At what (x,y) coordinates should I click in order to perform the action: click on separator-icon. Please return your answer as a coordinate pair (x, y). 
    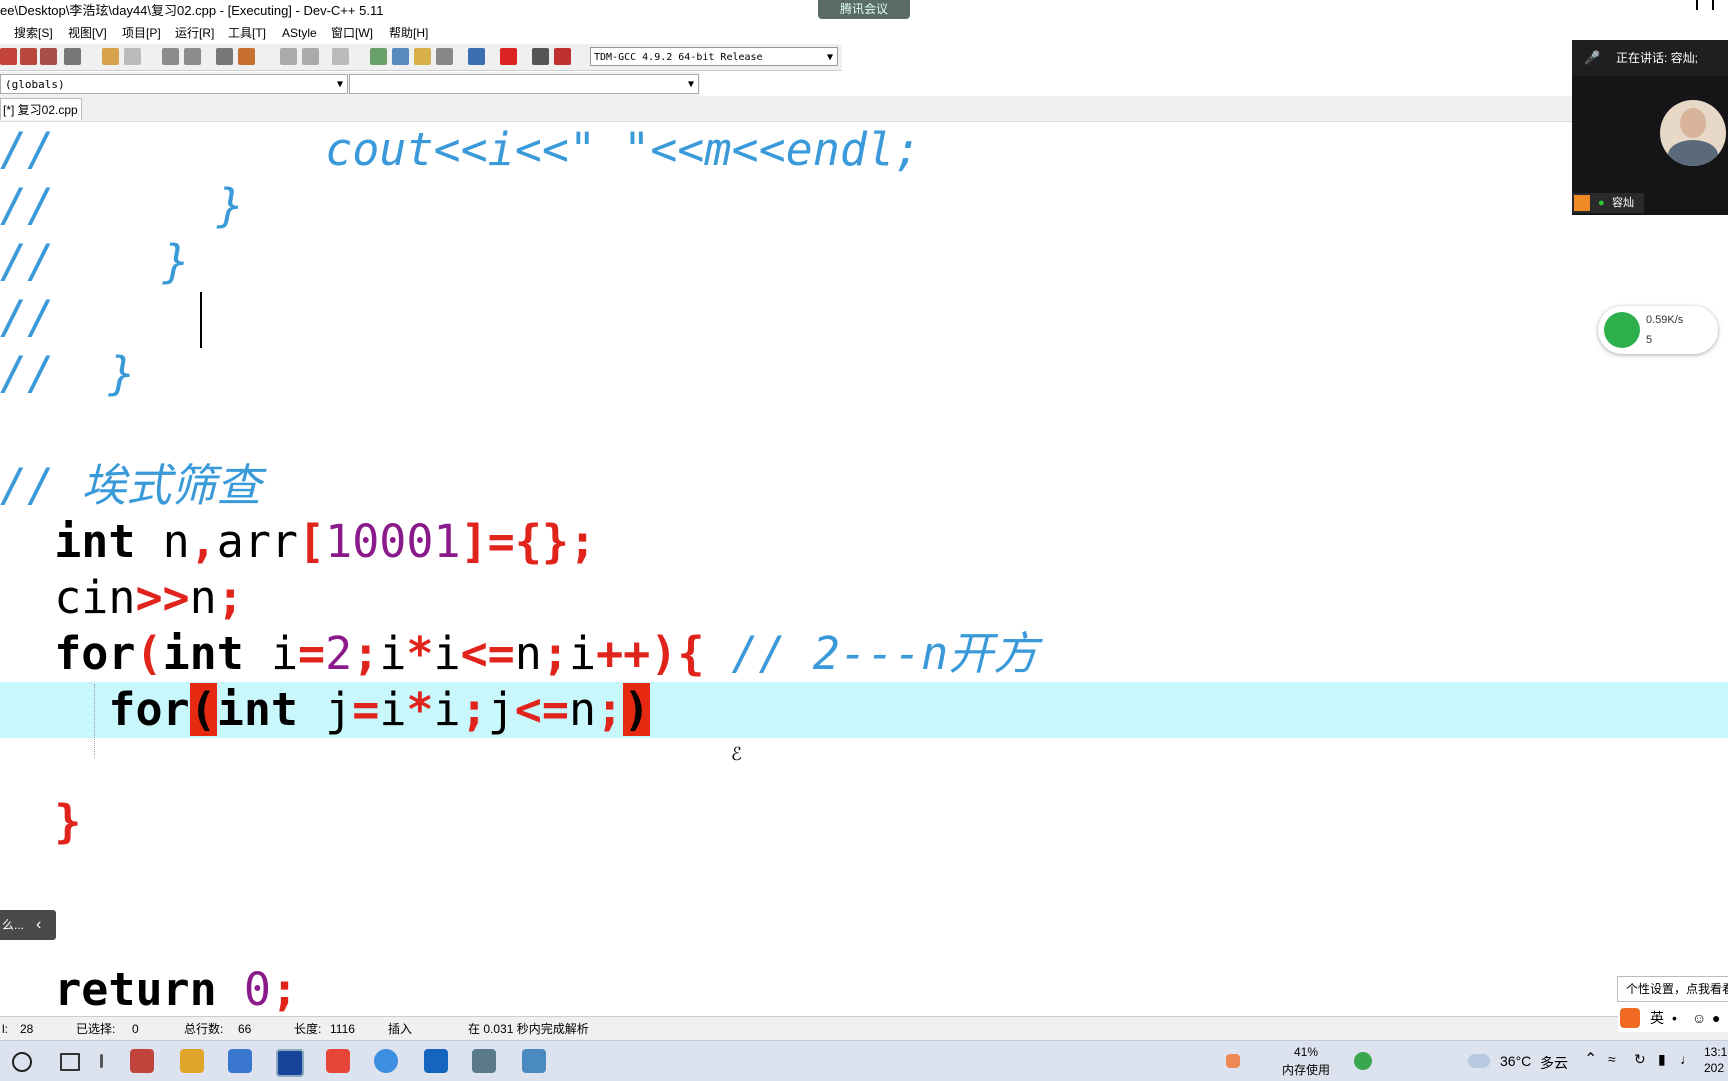
    Looking at the image, I should click on (101, 1061).